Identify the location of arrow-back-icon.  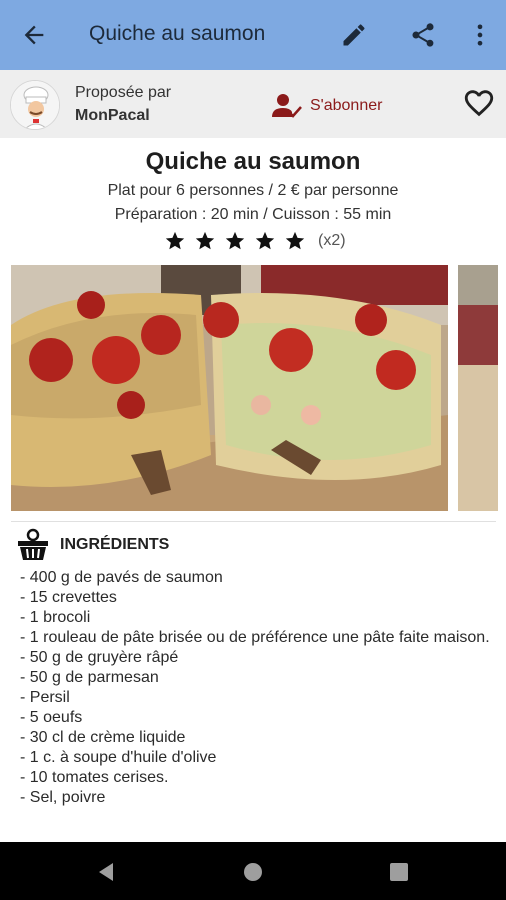
(34, 35).